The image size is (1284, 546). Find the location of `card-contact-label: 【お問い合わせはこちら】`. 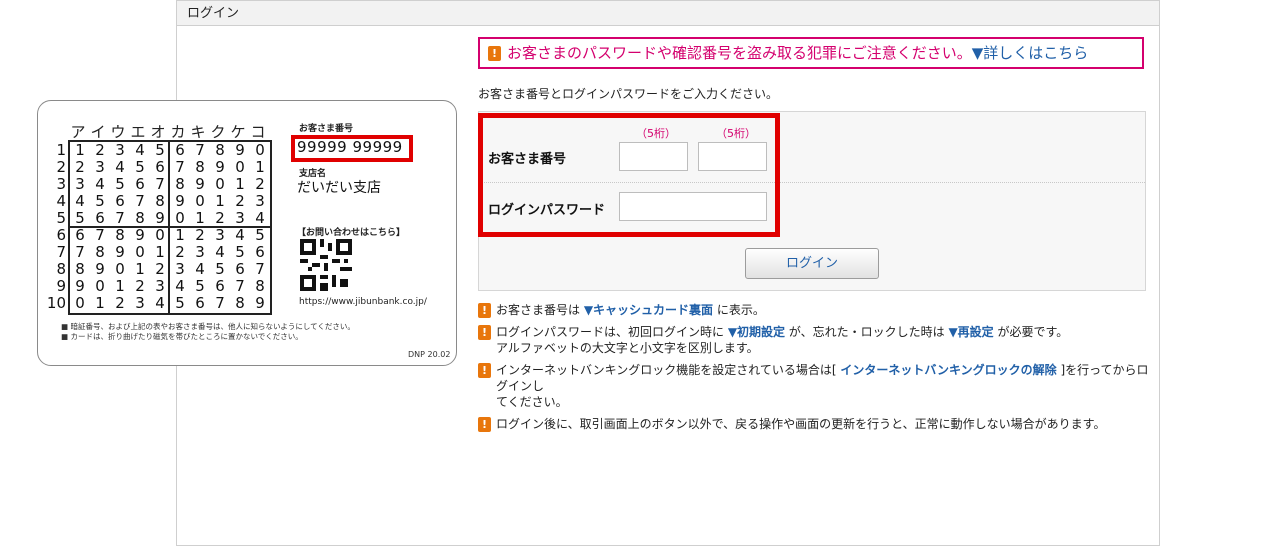

card-contact-label: 【お問い合わせはこちら】 is located at coordinates (351, 233).